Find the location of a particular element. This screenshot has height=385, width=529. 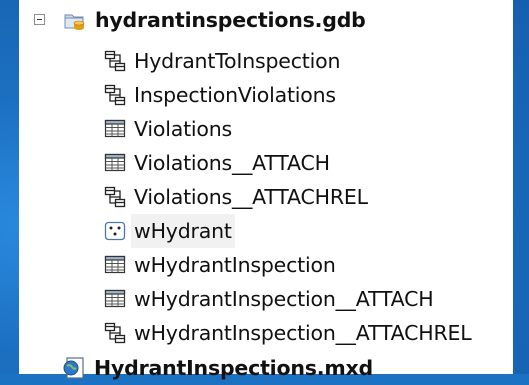

map-document-label: HydrantInspections.mxd is located at coordinates (234, 368).